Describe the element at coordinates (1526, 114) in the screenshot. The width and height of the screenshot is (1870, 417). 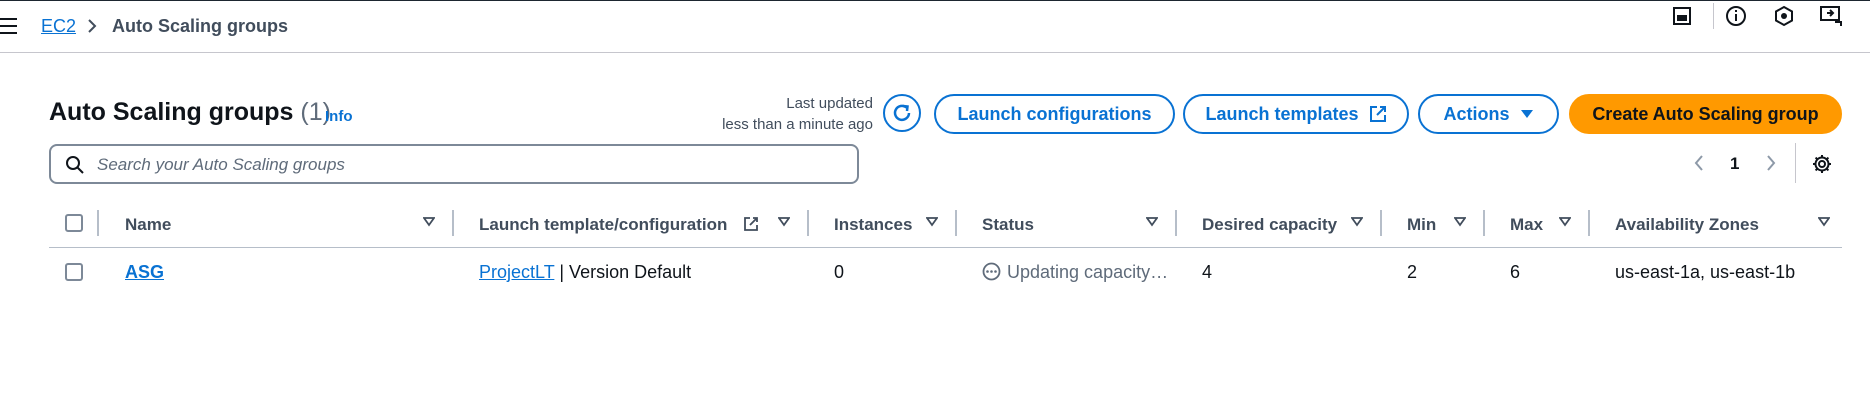
I see `caret-down-icon` at that location.